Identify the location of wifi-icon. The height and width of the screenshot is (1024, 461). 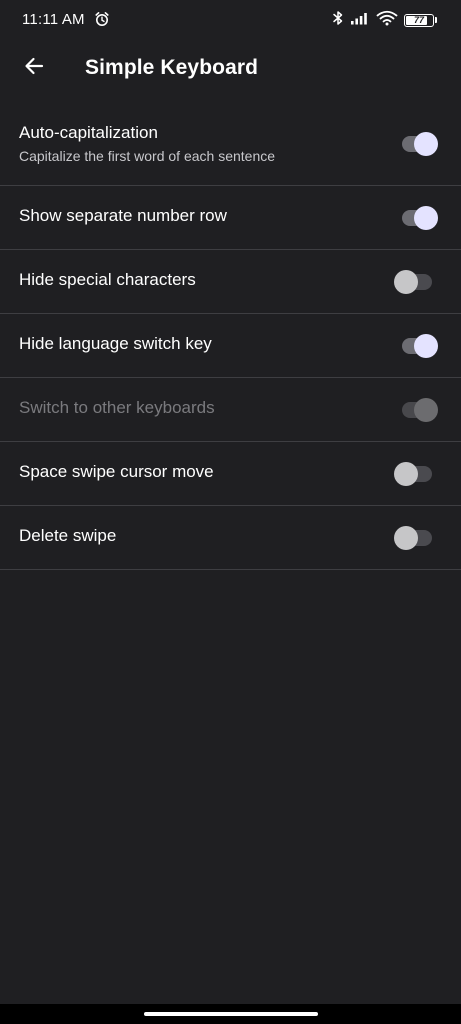
(387, 20).